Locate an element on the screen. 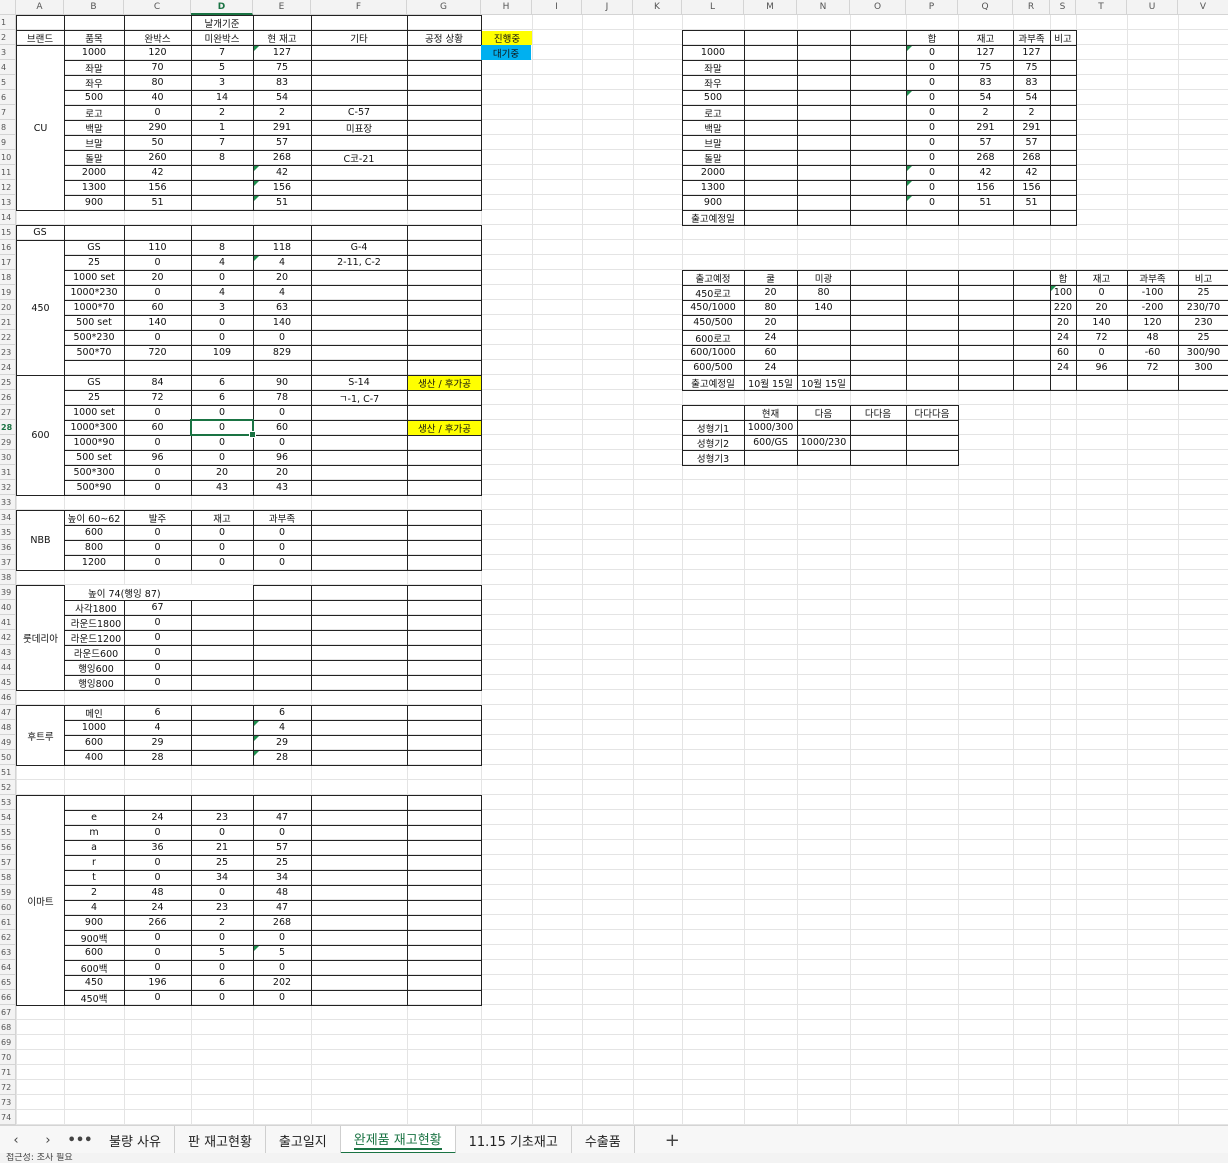 The height and width of the screenshot is (1163, 1228). cell-C26: 72 is located at coordinates (157, 397).